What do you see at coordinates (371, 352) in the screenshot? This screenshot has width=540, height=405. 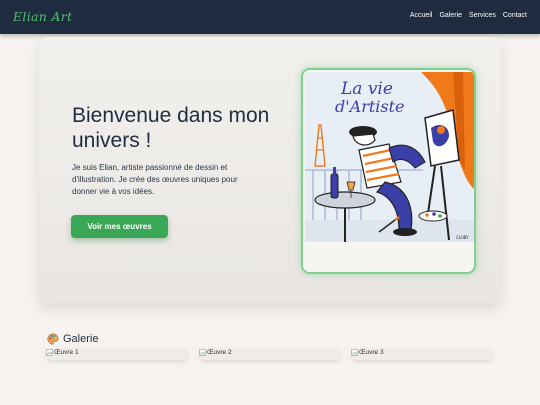 I see `gallery-item-alt: Œuvre 3` at bounding box center [371, 352].